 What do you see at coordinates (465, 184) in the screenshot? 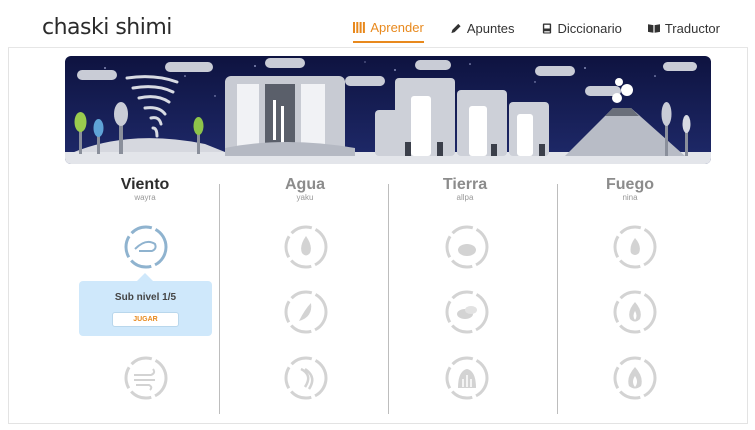
I see `column-title: Tierra` at bounding box center [465, 184].